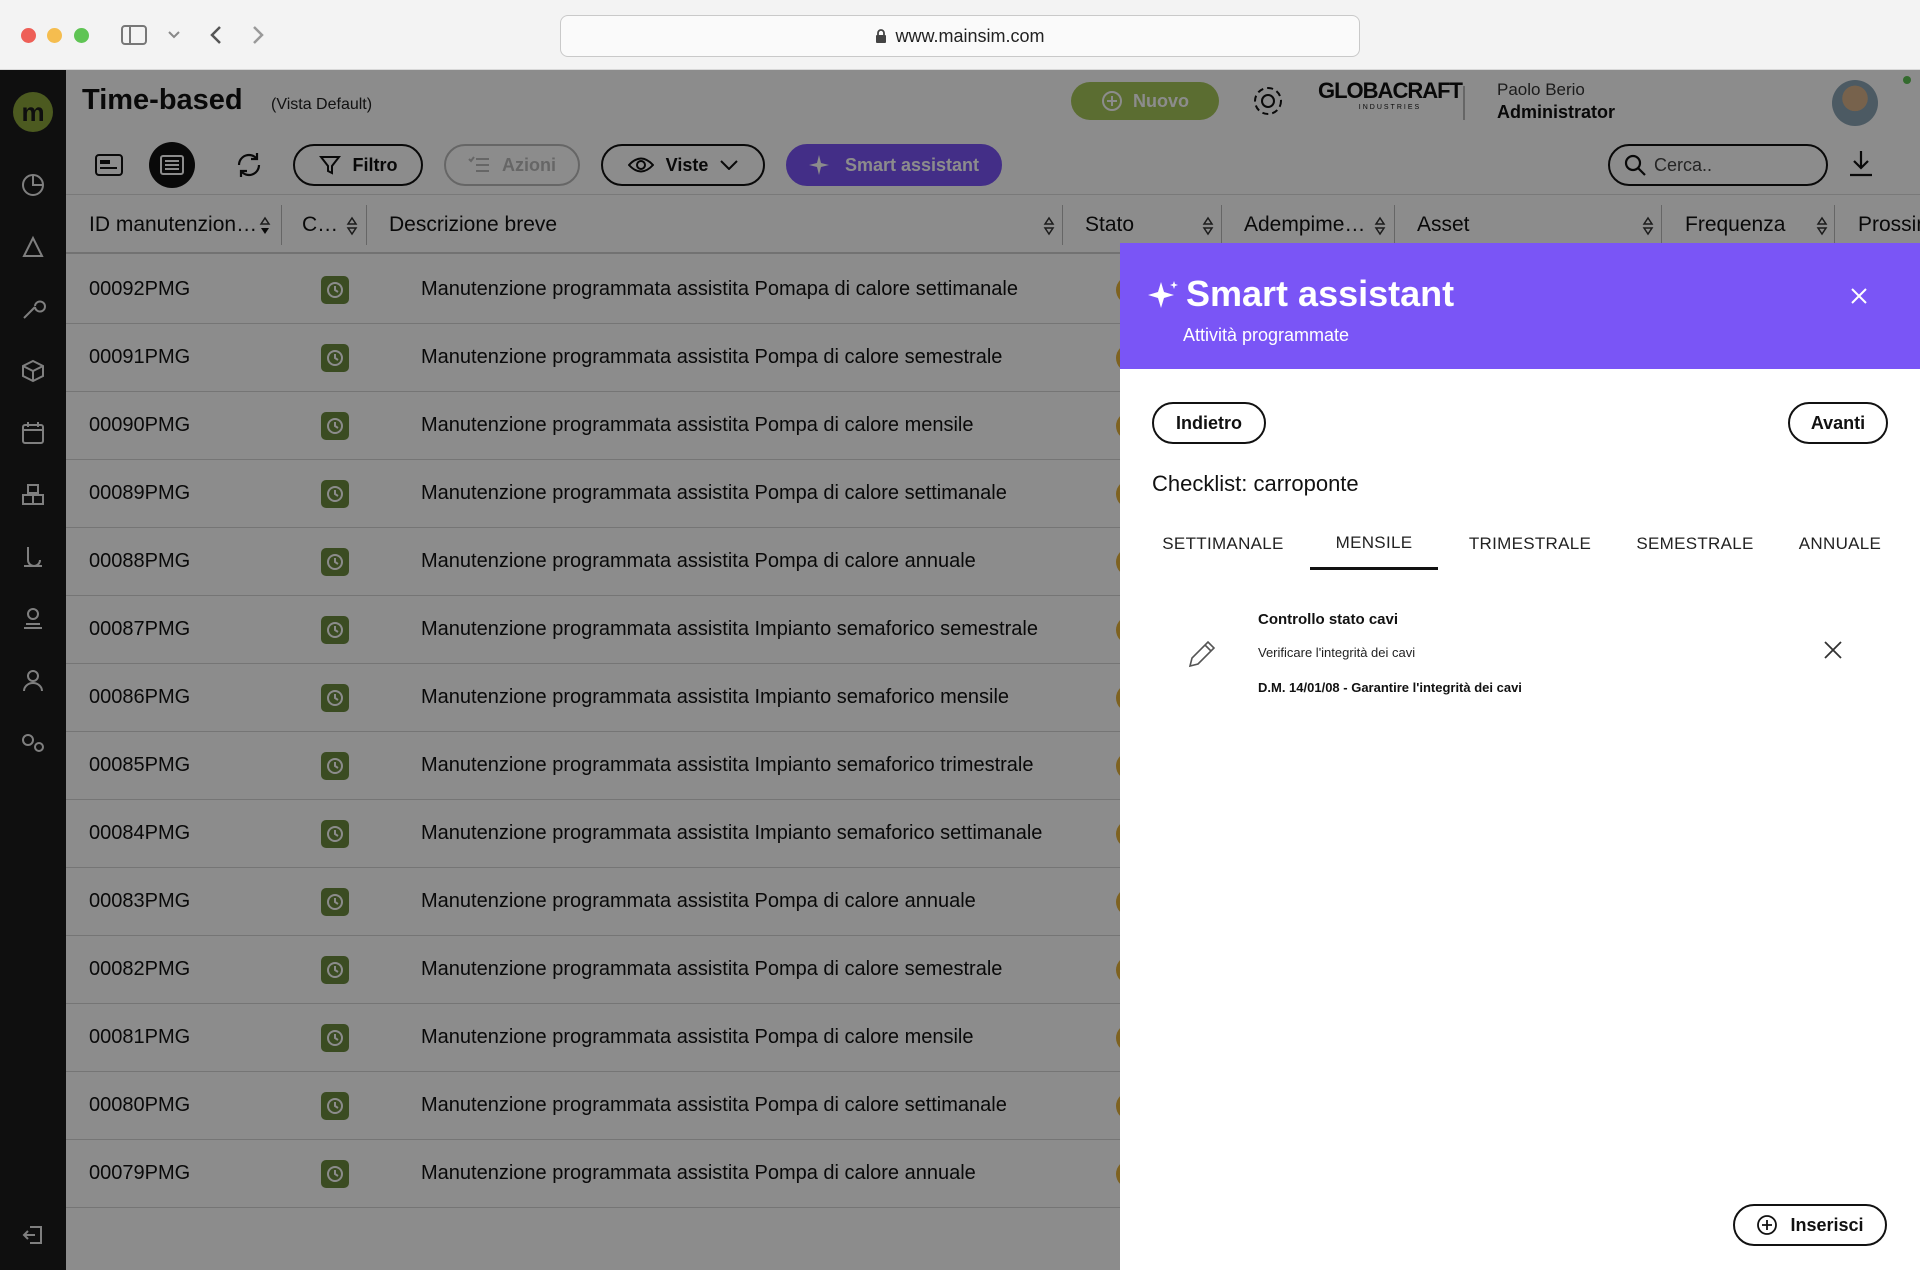 The width and height of the screenshot is (1920, 1270). I want to click on sparkle-icon, so click(1163, 294).